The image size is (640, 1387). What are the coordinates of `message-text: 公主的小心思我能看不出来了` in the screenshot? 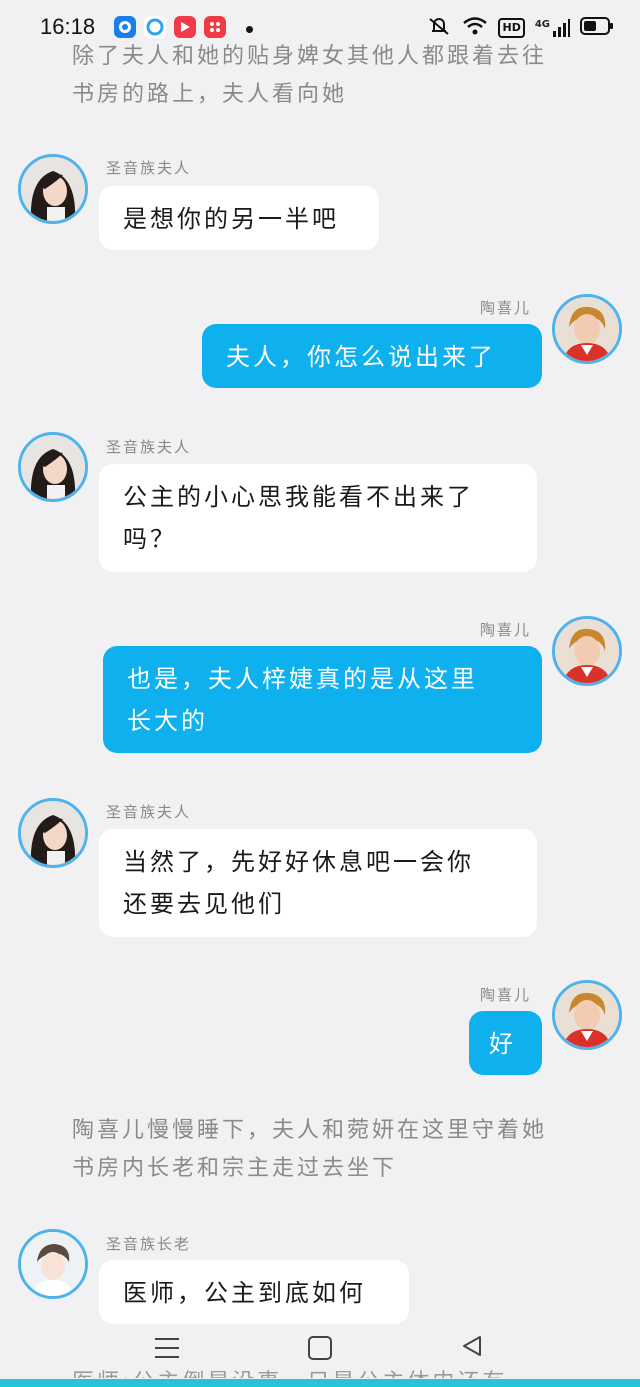 It's located at (298, 497).